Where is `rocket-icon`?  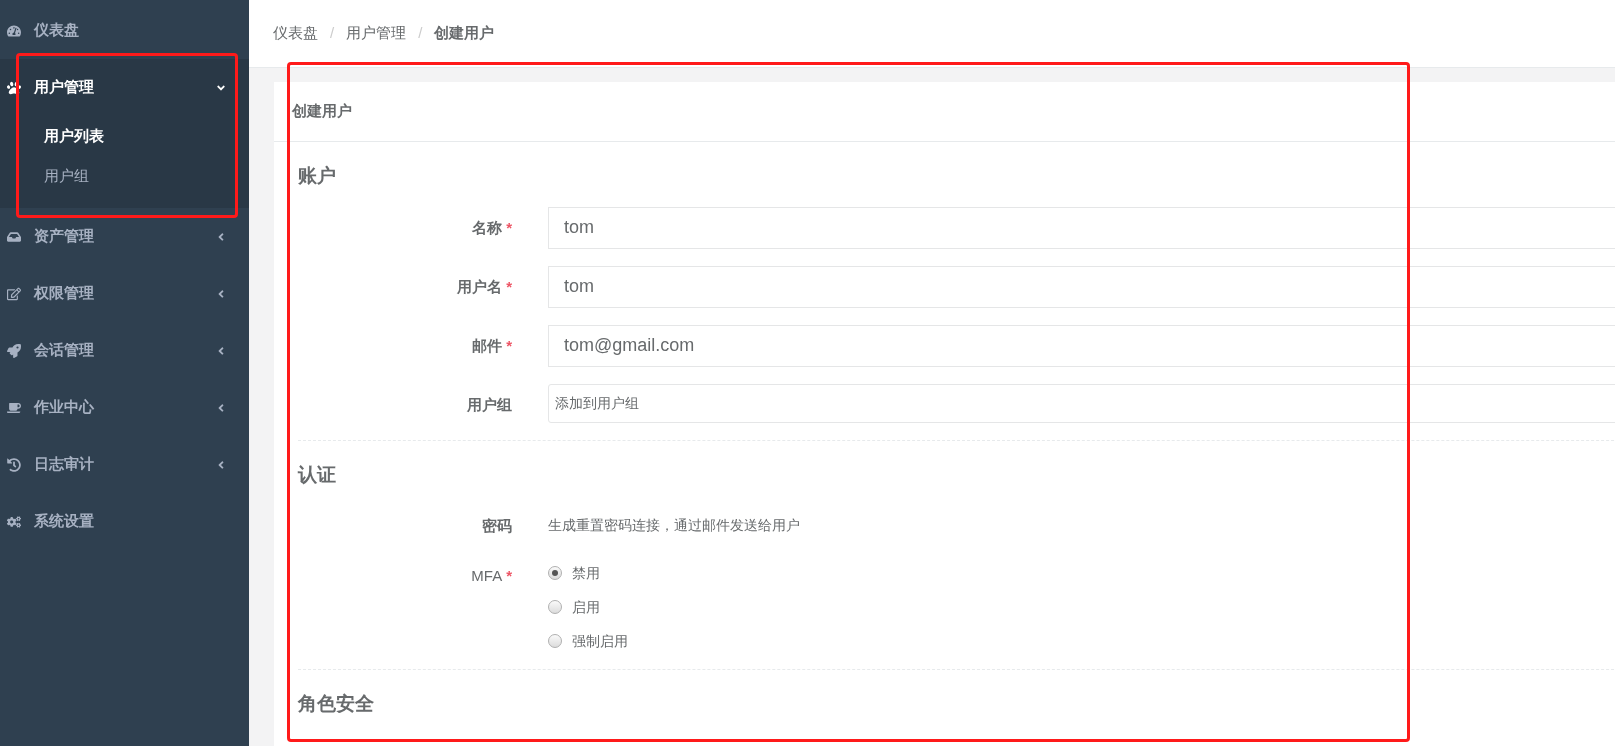
rocket-icon is located at coordinates (14, 350).